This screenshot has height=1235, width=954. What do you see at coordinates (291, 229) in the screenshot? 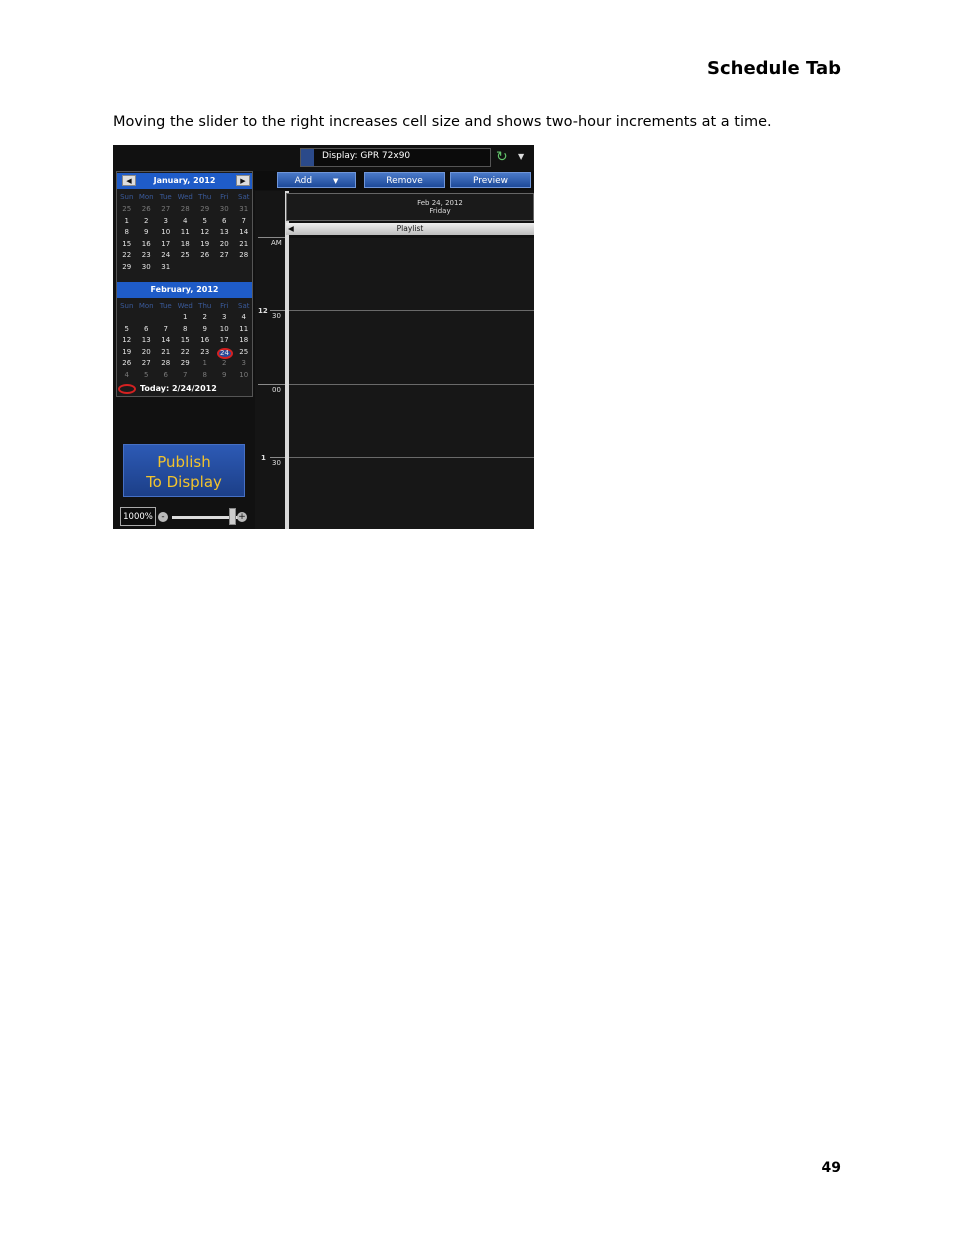
I see `playlist-scroll-left-icon: ◀` at bounding box center [291, 229].